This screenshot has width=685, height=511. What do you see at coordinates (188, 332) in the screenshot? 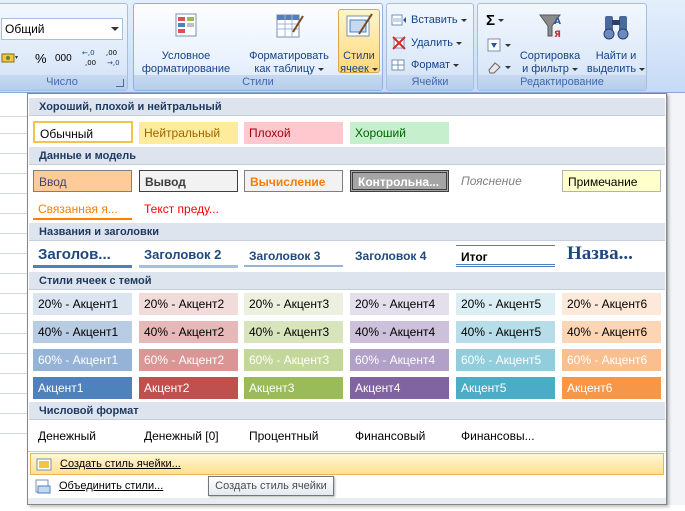
I see `style-40-accent2: 40% - Акцент2` at bounding box center [188, 332].